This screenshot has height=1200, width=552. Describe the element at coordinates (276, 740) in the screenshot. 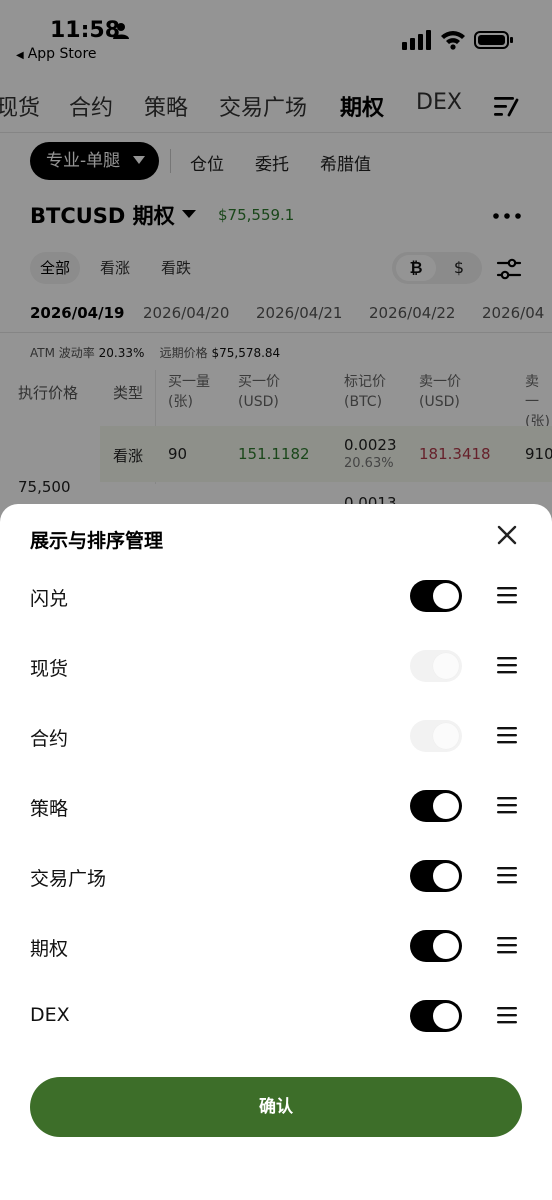

I see `list-item-futures: 合约` at that location.